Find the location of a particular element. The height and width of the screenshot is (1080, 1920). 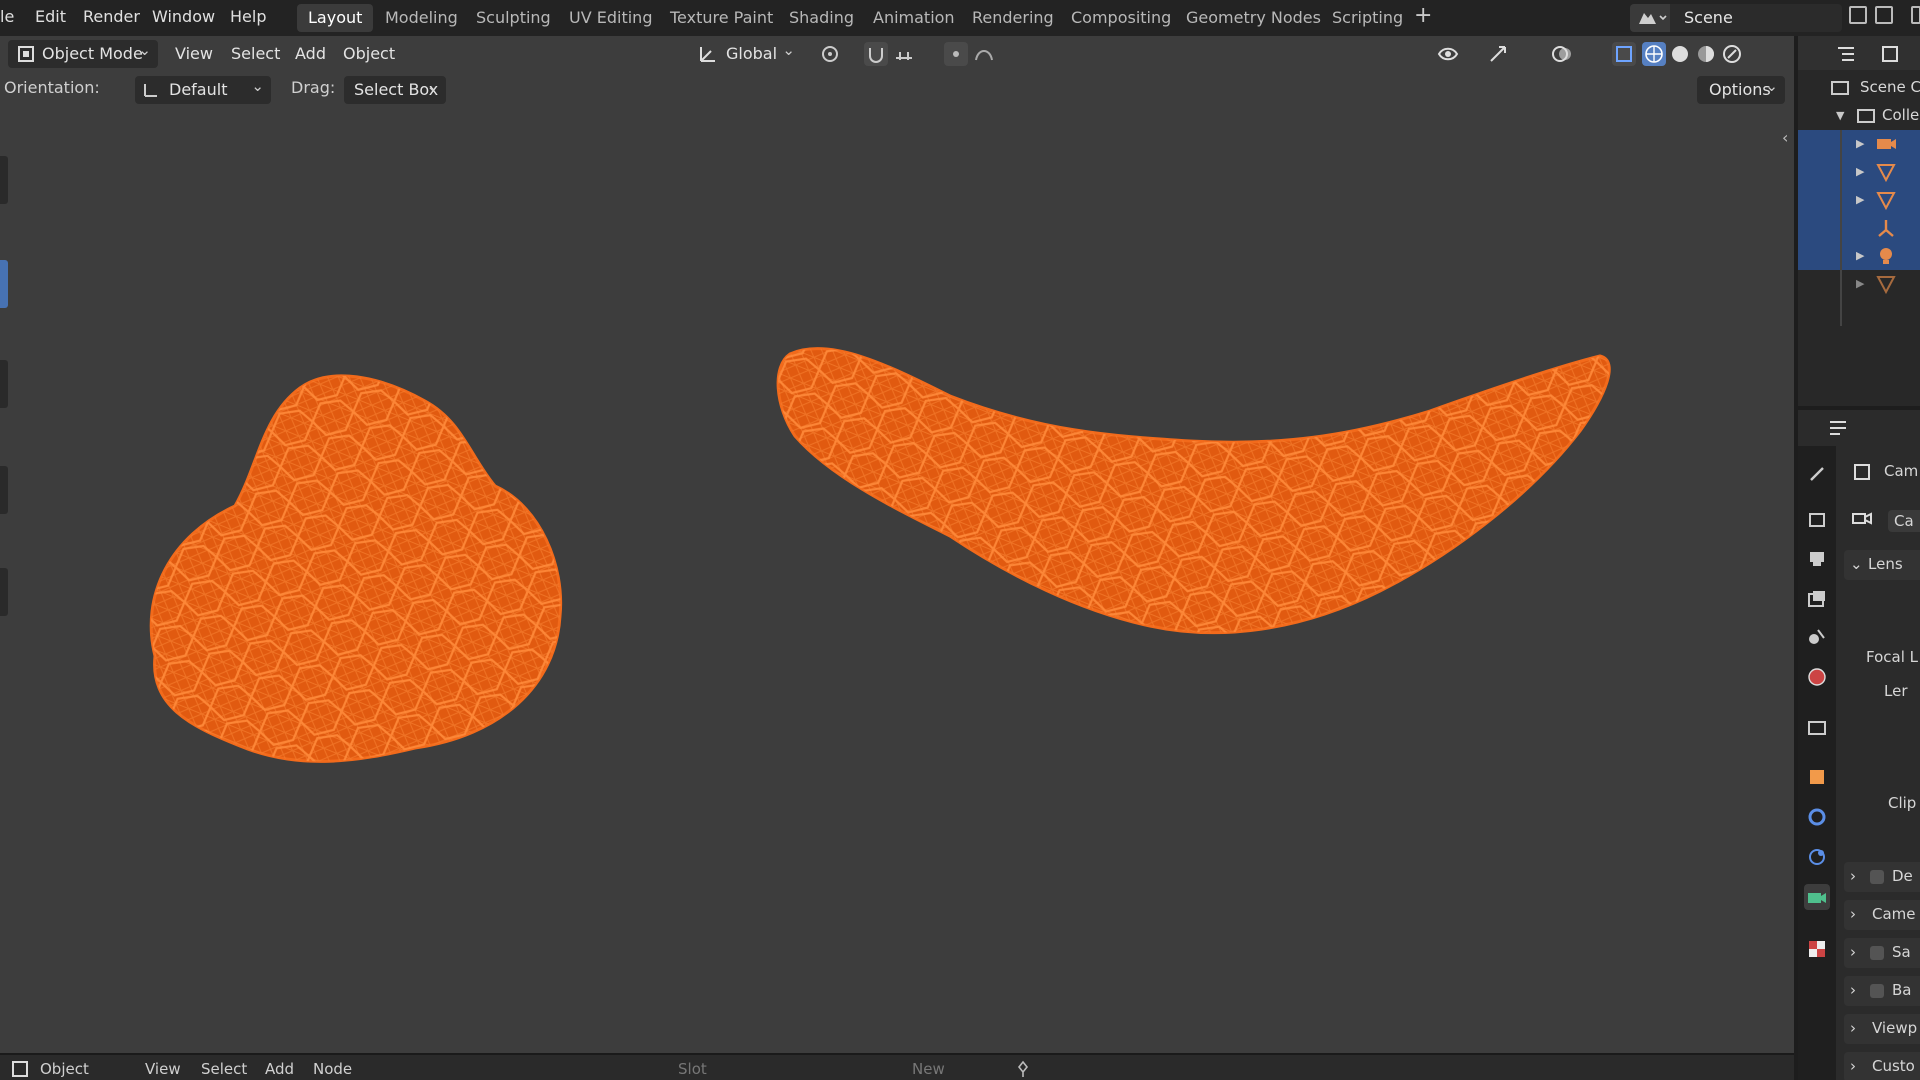

viewport-display-panel-header: › Viewp is located at coordinates (1882, 1029).